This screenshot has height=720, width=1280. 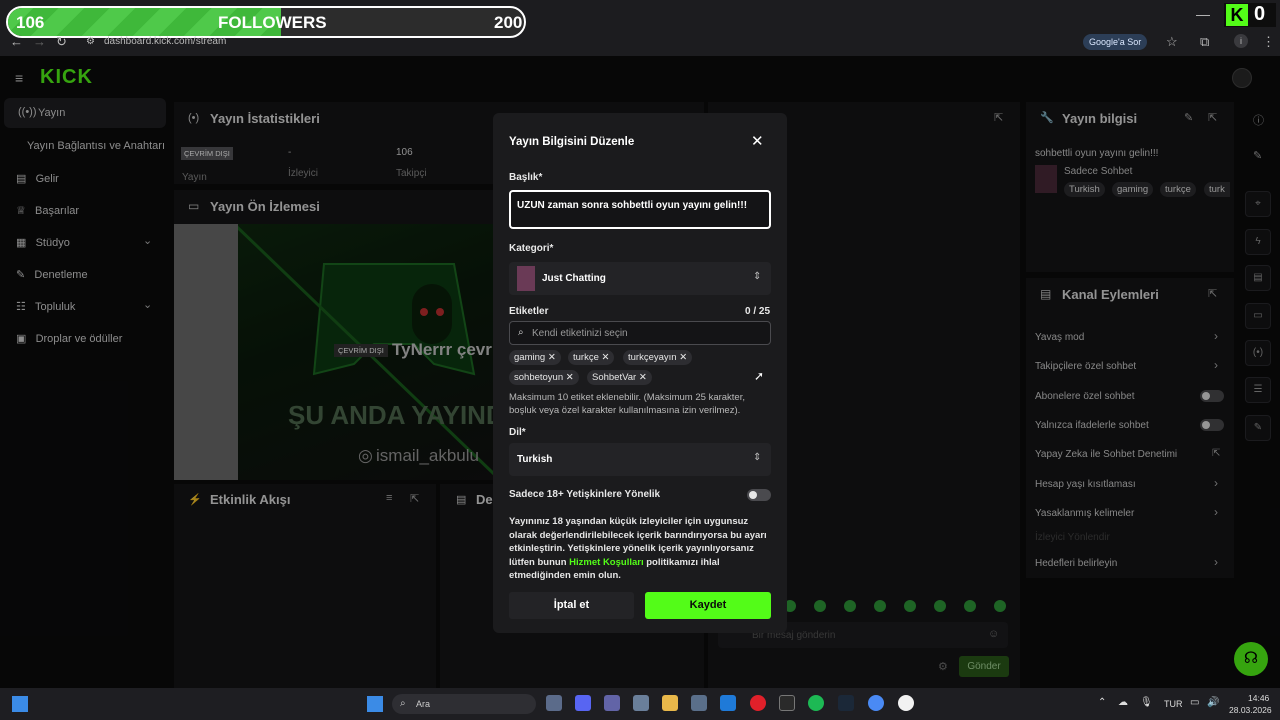 What do you see at coordinates (1258, 698) in the screenshot?
I see `clock-time: 14:46` at bounding box center [1258, 698].